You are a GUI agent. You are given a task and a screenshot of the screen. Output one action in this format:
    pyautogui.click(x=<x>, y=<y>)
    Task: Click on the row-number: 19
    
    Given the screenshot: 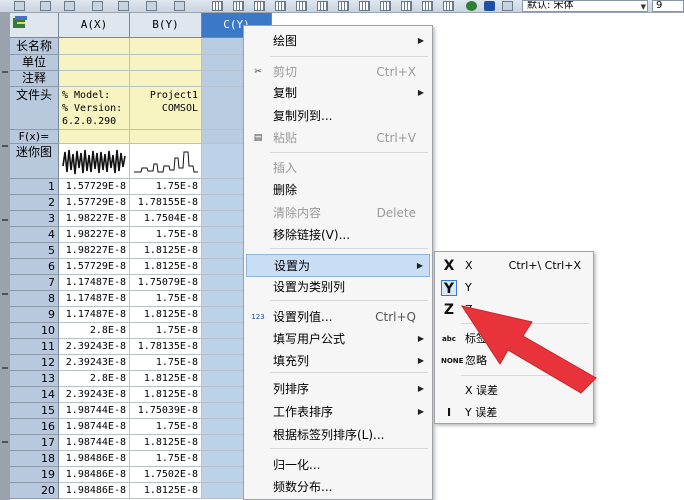 What is the action you would take?
    pyautogui.click(x=34, y=475)
    